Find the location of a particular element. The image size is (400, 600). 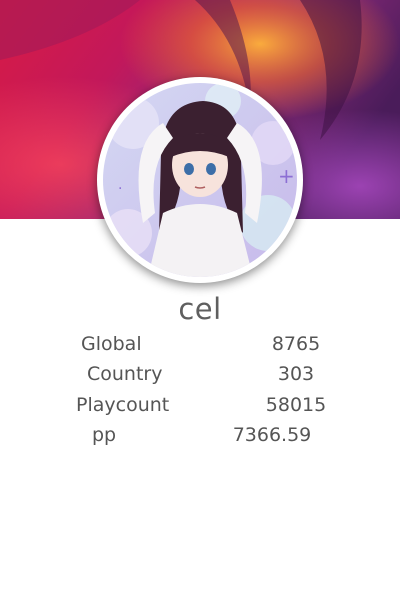

stat-country-value: 303 is located at coordinates (296, 374).